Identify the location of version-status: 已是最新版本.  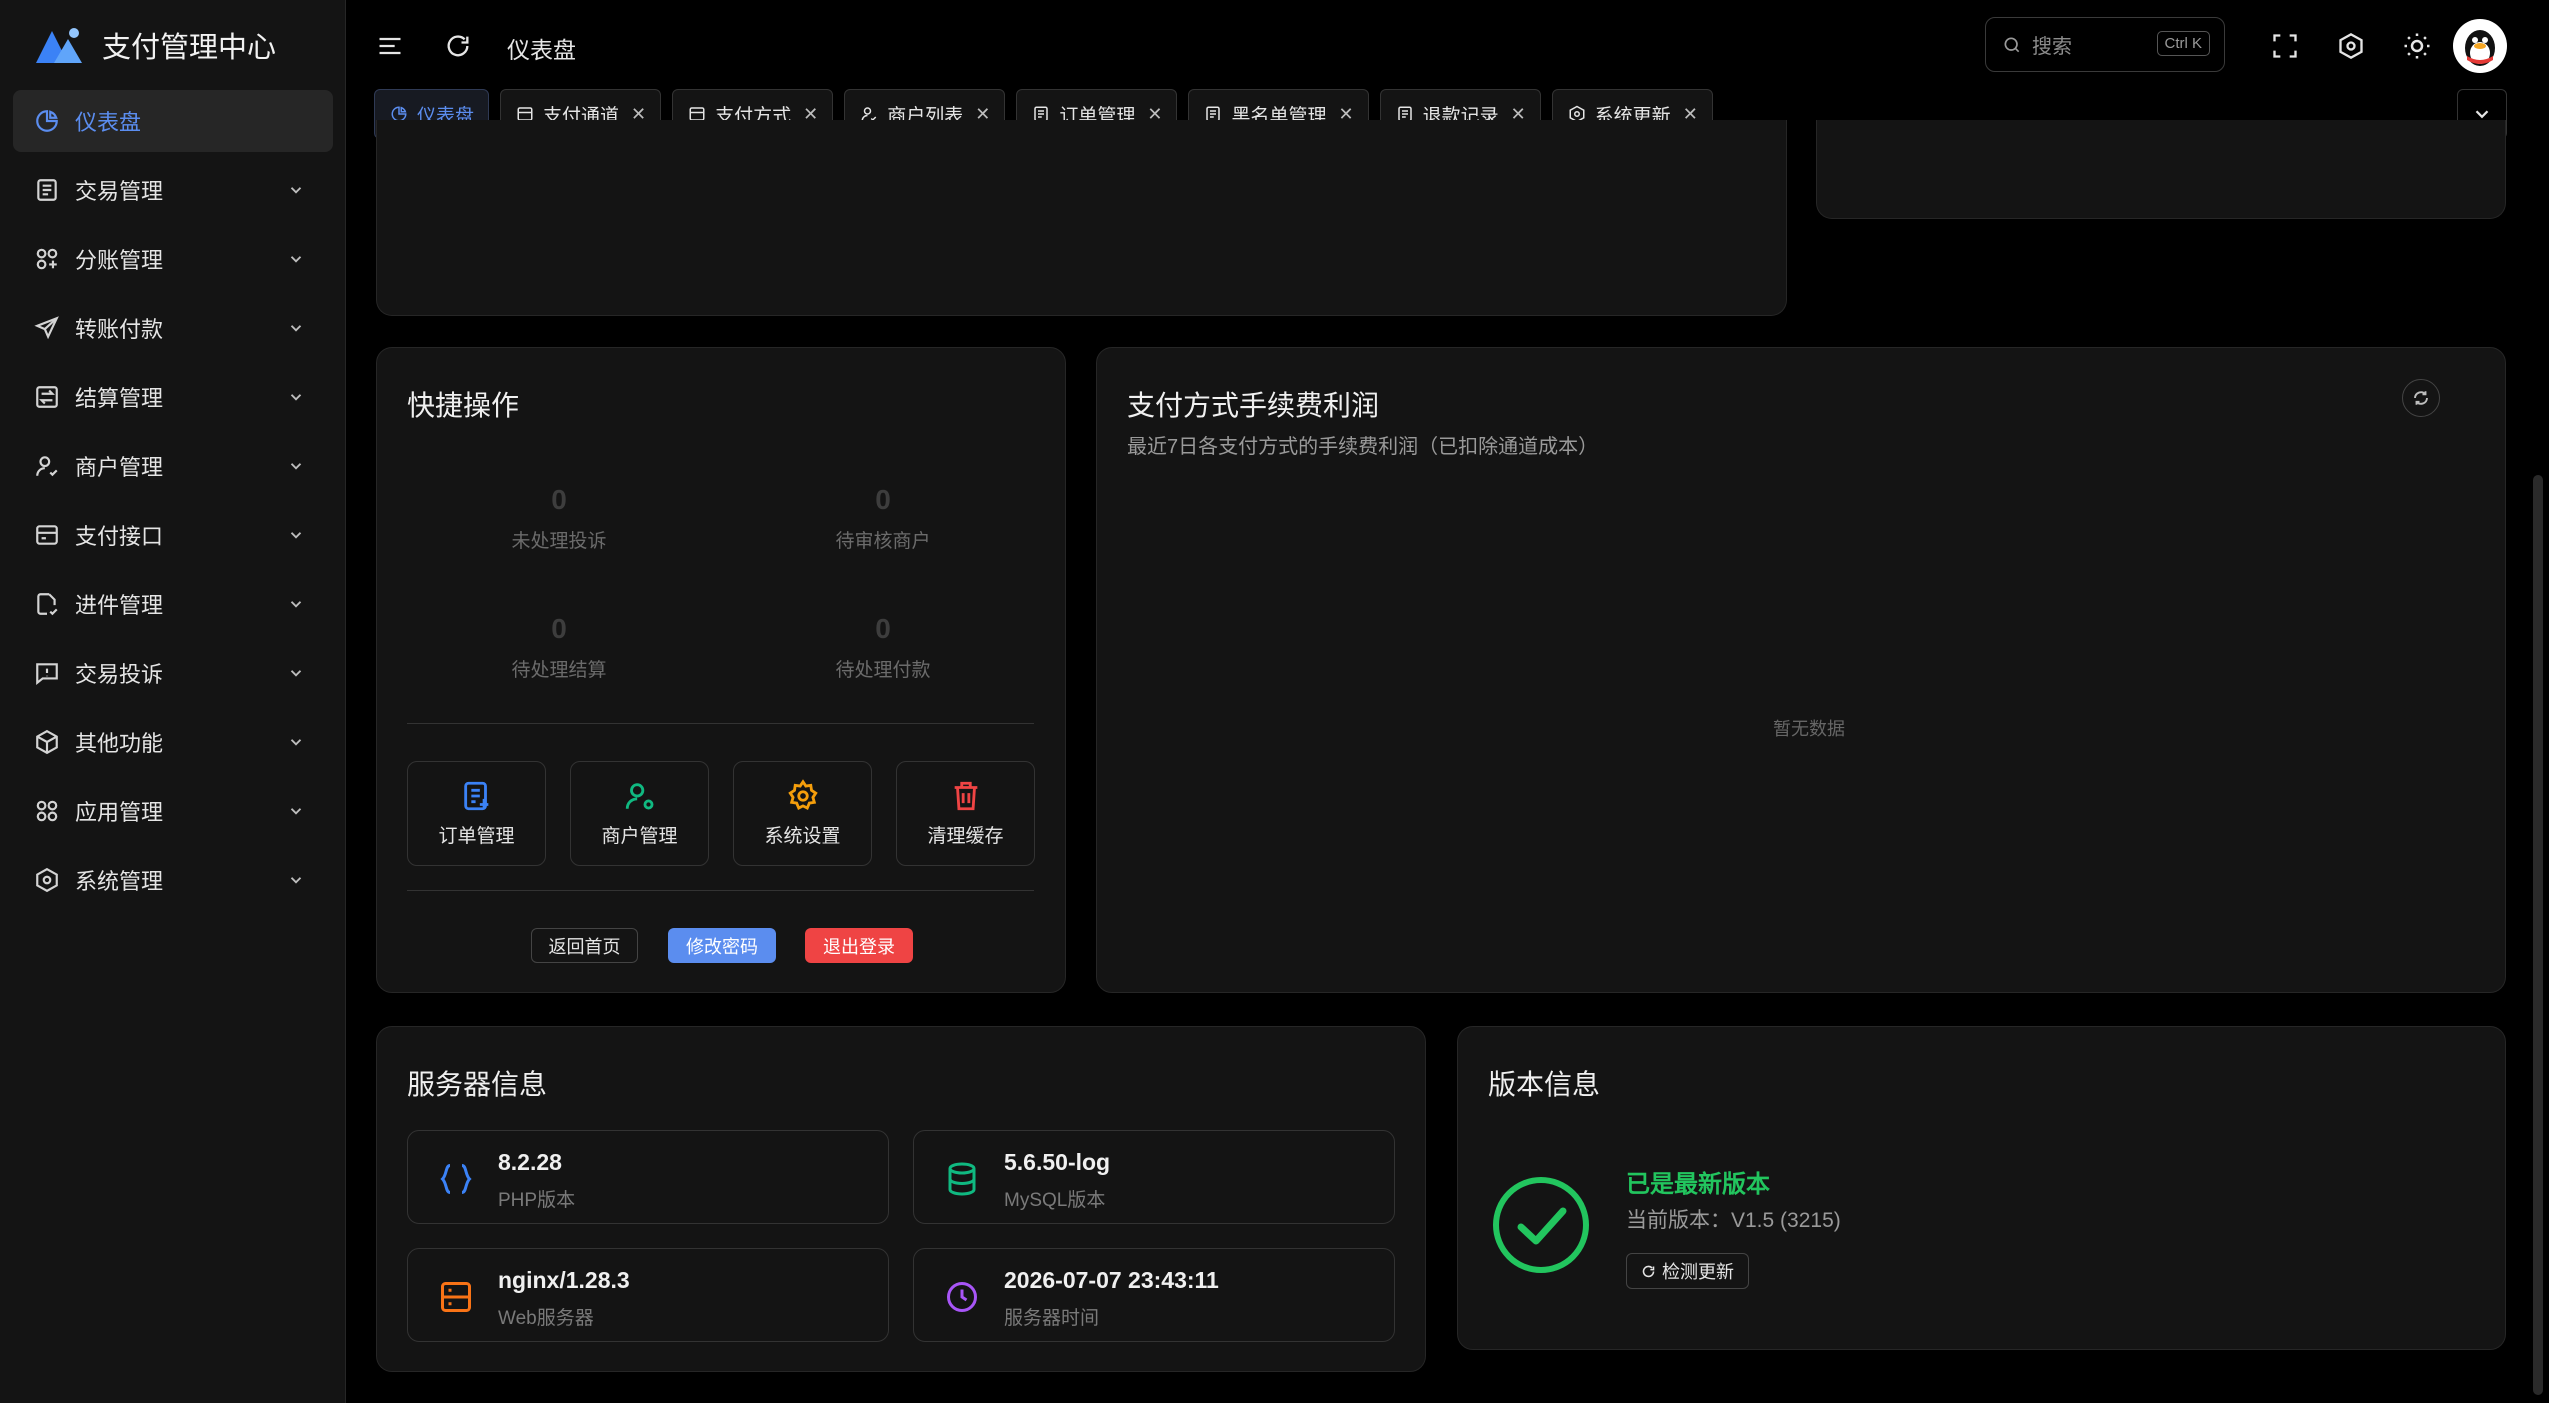
(1698, 1184).